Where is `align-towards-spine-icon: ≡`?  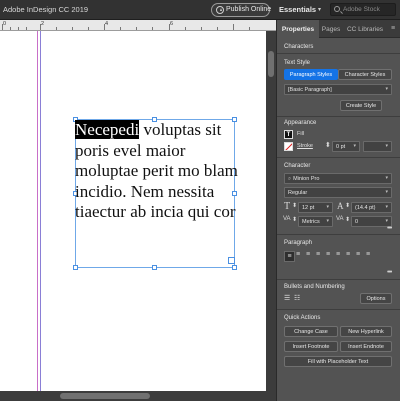 align-towards-spine-icon: ≡ is located at coordinates (358, 254).